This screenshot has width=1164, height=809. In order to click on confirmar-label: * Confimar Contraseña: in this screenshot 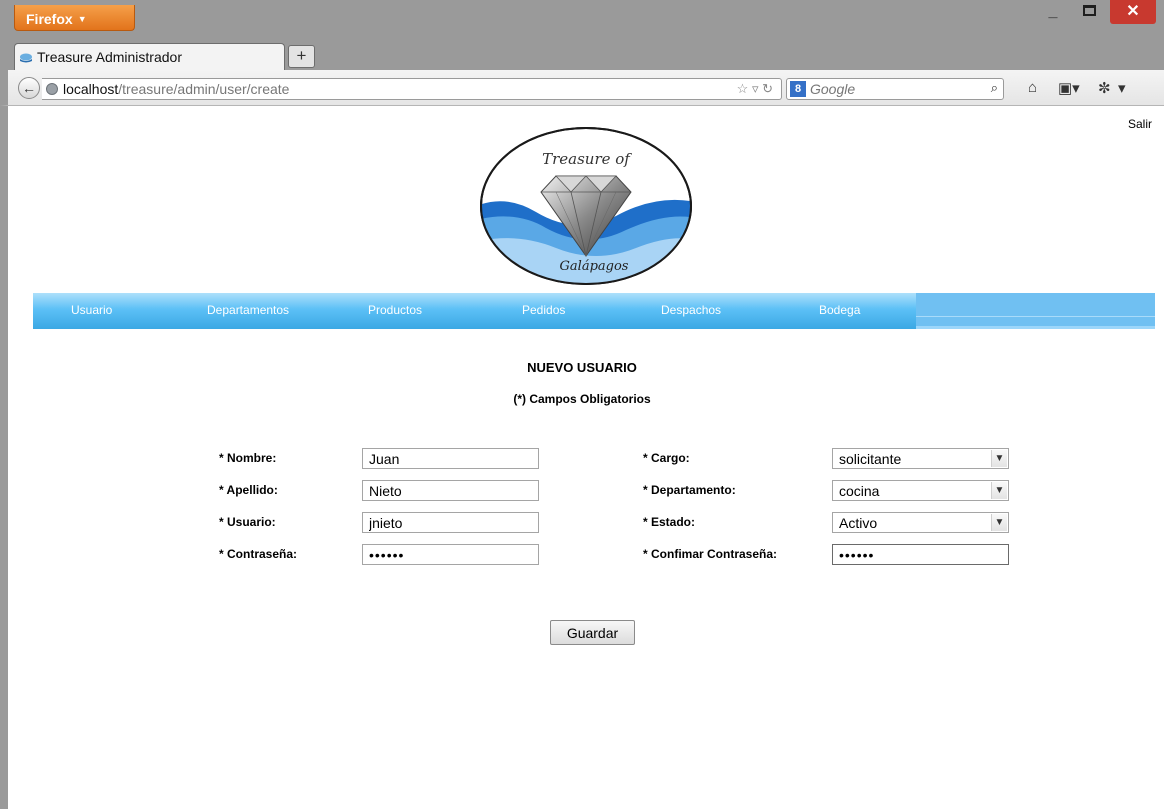, I will do `click(710, 554)`.